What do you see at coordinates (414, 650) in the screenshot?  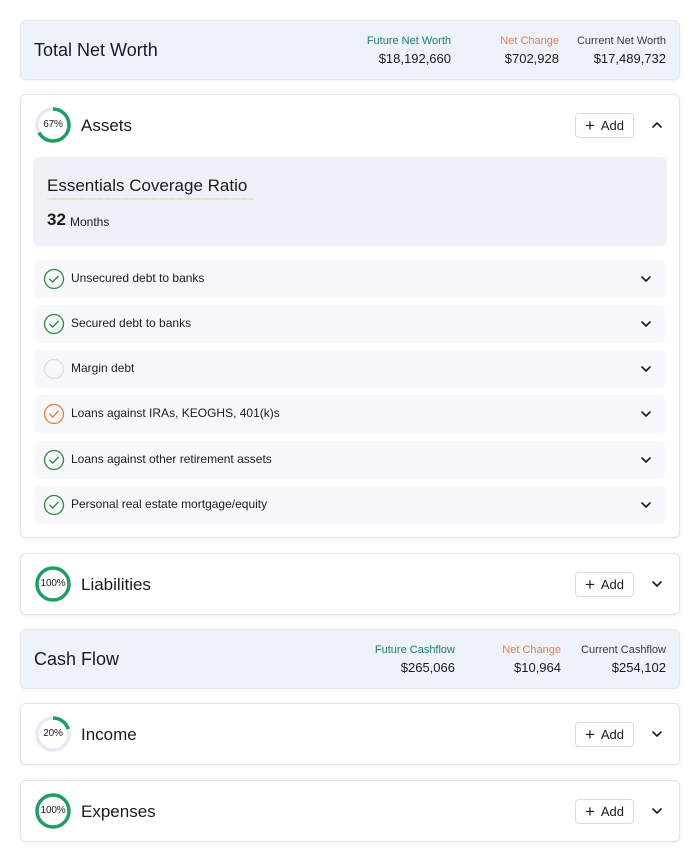 I see `metric-label: Future Cashflow` at bounding box center [414, 650].